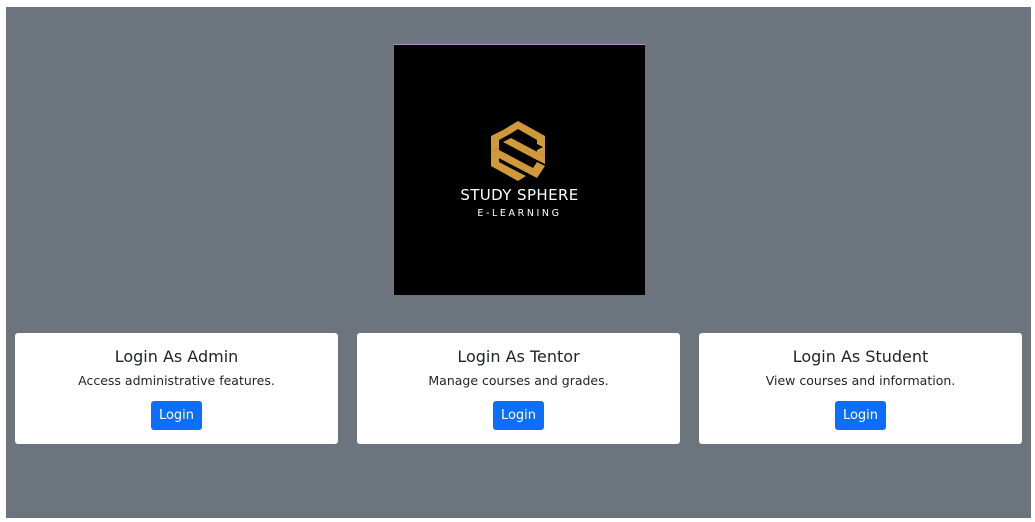 The height and width of the screenshot is (522, 1035). I want to click on card-title: Login As Tentor, so click(518, 356).